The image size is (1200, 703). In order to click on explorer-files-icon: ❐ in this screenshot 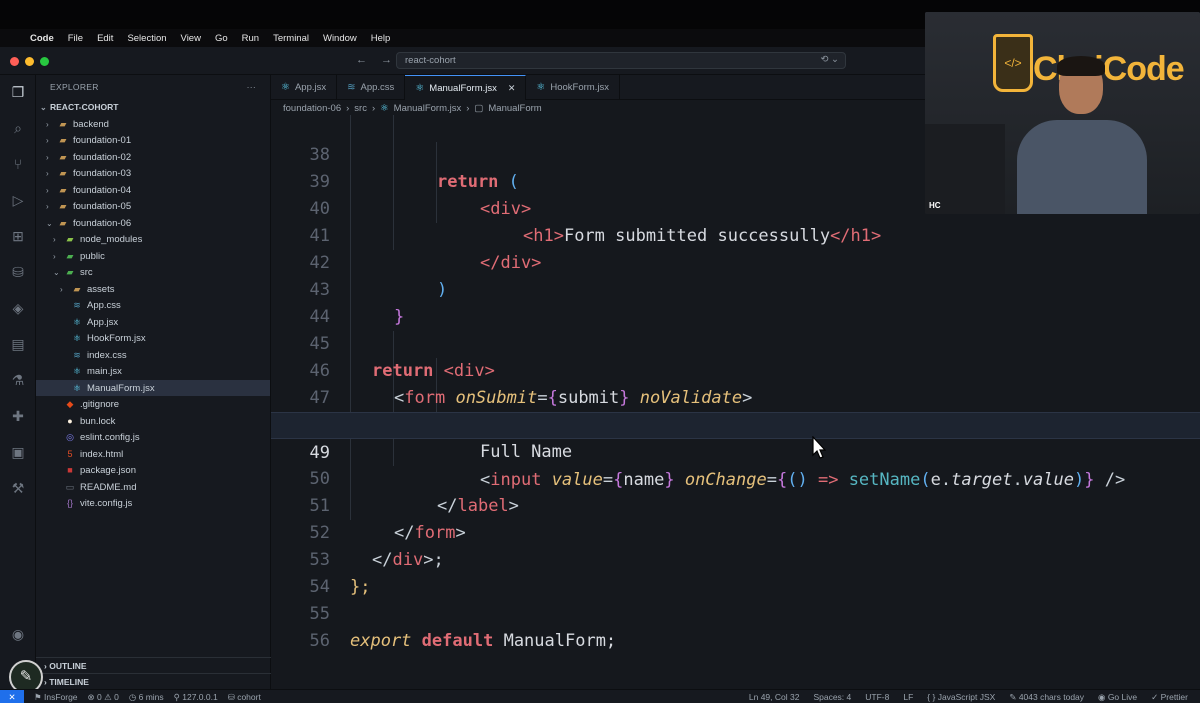, I will do `click(18, 92)`.